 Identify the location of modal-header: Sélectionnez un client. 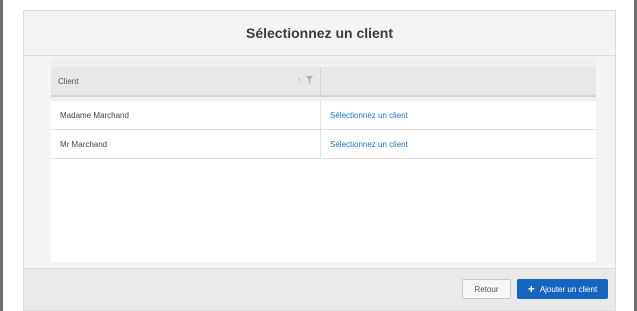
(319, 33).